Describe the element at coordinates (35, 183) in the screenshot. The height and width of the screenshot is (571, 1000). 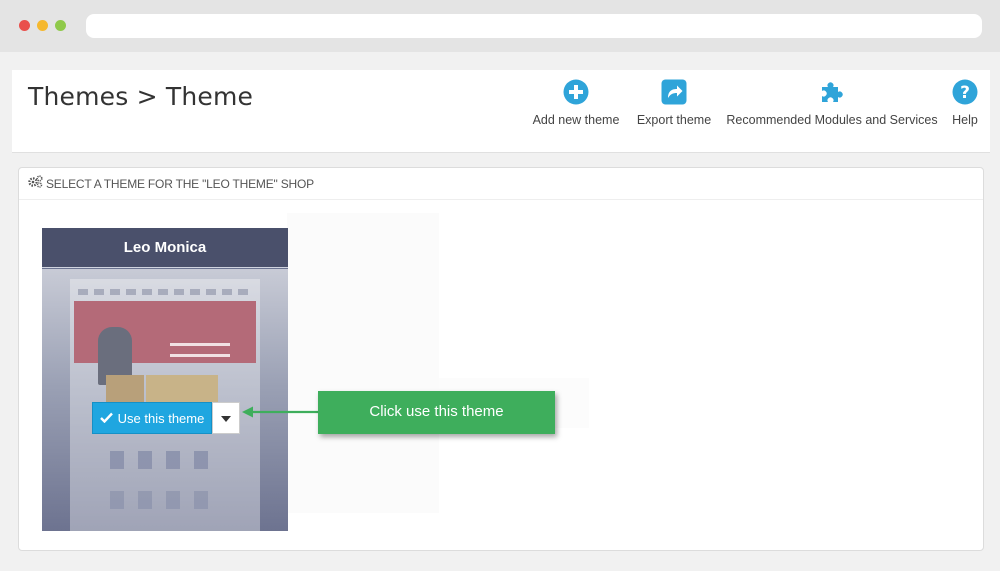
I see `gears-icon` at that location.